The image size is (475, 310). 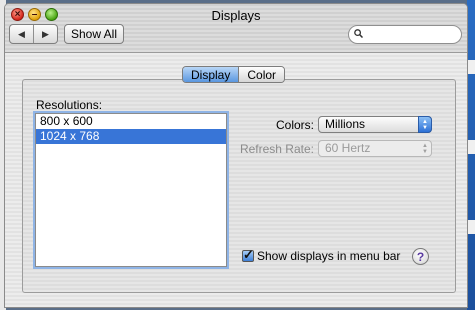 I want to click on colors-label: Colors:, so click(x=294, y=125).